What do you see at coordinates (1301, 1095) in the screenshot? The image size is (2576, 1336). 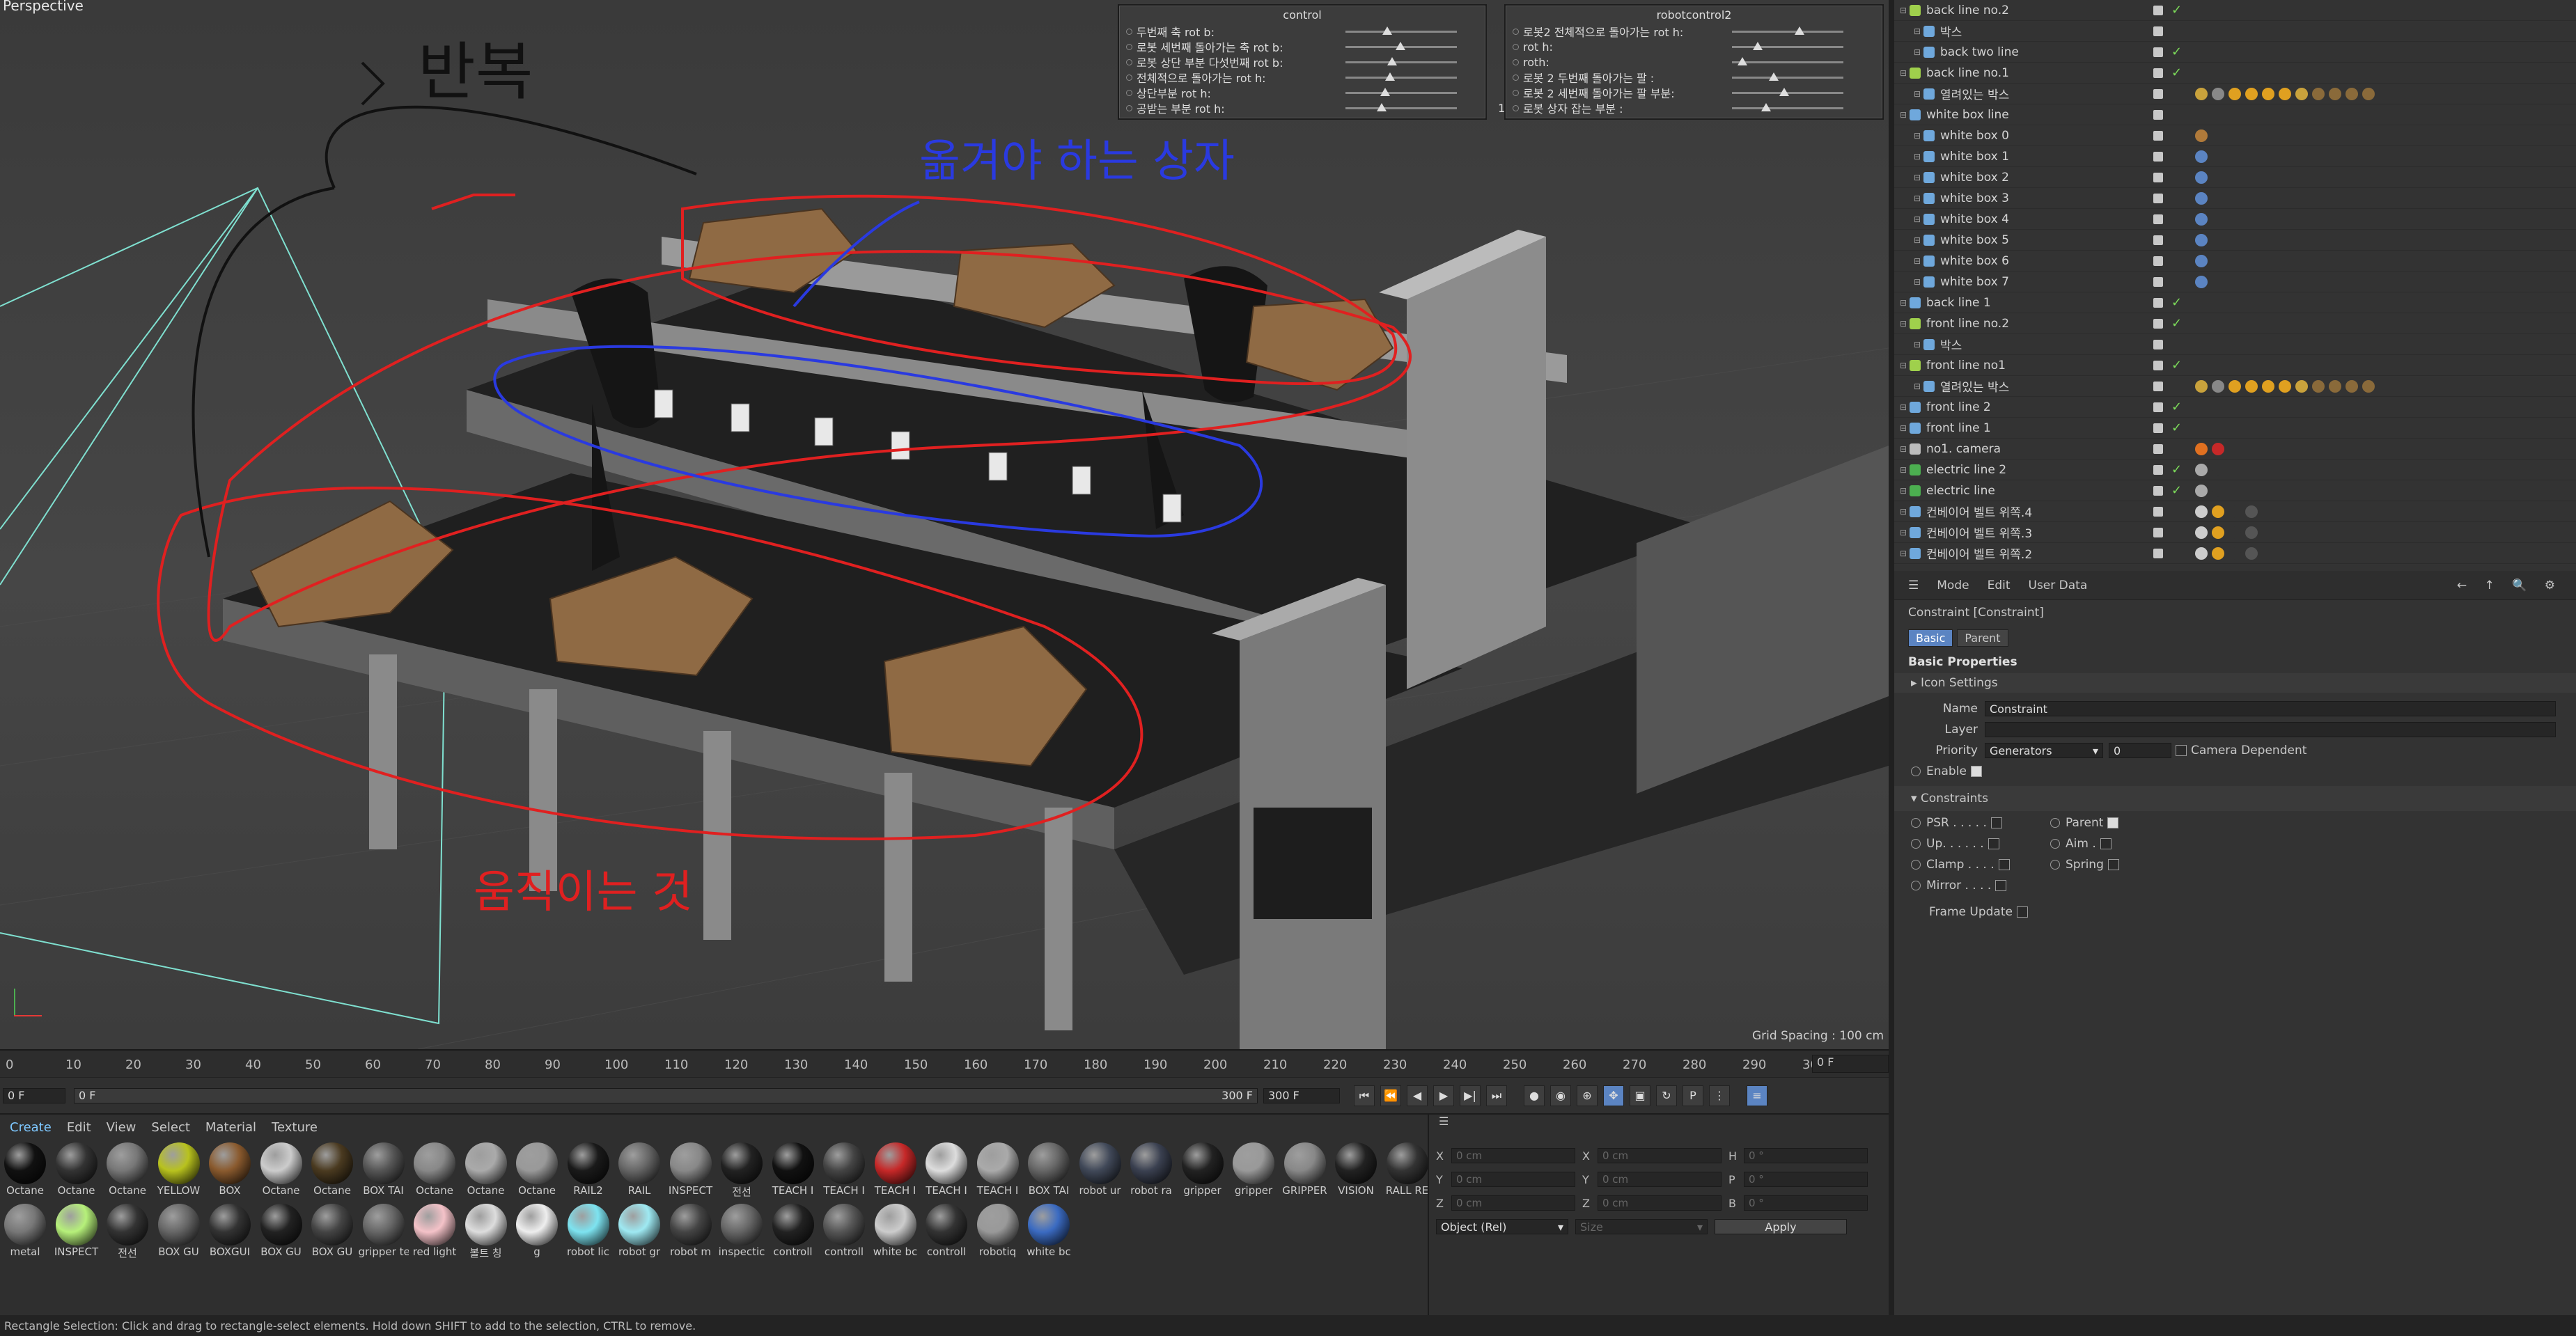 I see `end-frame-field: 300 F` at bounding box center [1301, 1095].